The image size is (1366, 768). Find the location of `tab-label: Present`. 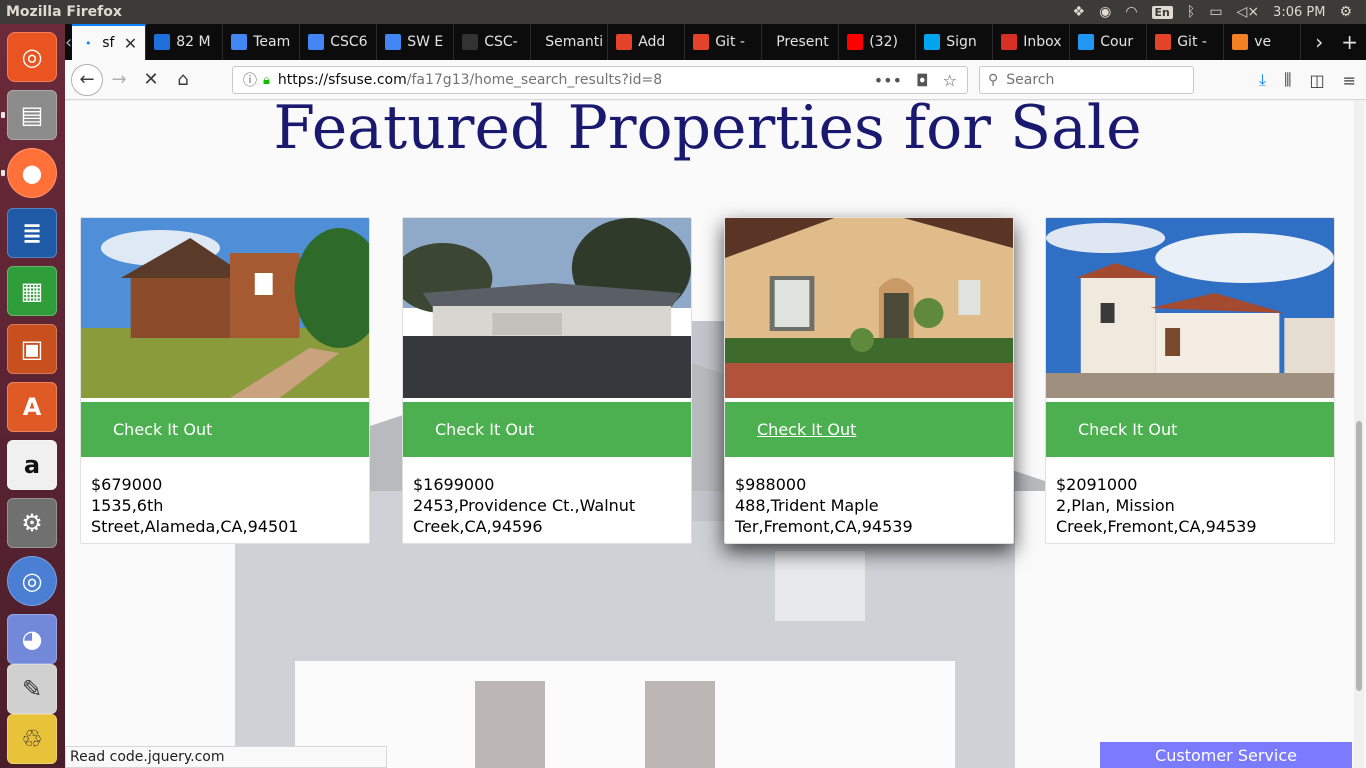

tab-label: Present is located at coordinates (802, 42).